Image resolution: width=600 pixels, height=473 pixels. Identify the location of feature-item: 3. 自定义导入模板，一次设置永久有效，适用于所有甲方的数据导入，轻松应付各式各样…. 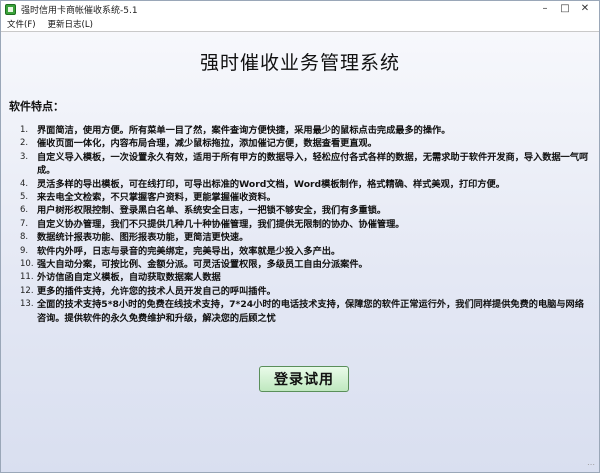
(300, 164).